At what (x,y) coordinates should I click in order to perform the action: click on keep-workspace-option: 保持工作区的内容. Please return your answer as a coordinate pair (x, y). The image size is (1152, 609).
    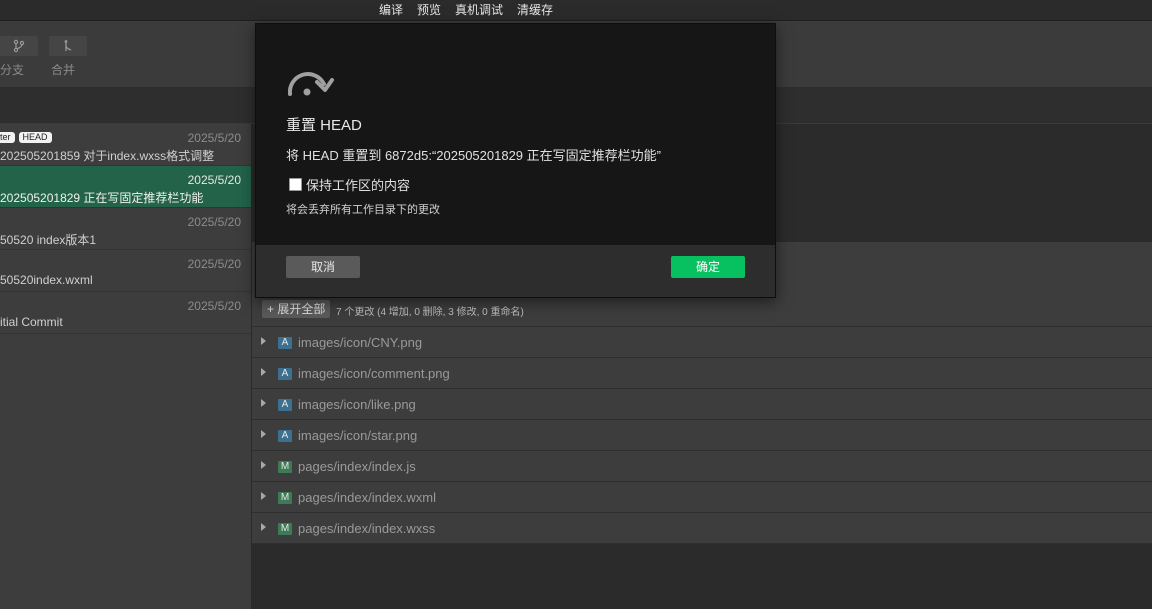
    Looking at the image, I should click on (349, 184).